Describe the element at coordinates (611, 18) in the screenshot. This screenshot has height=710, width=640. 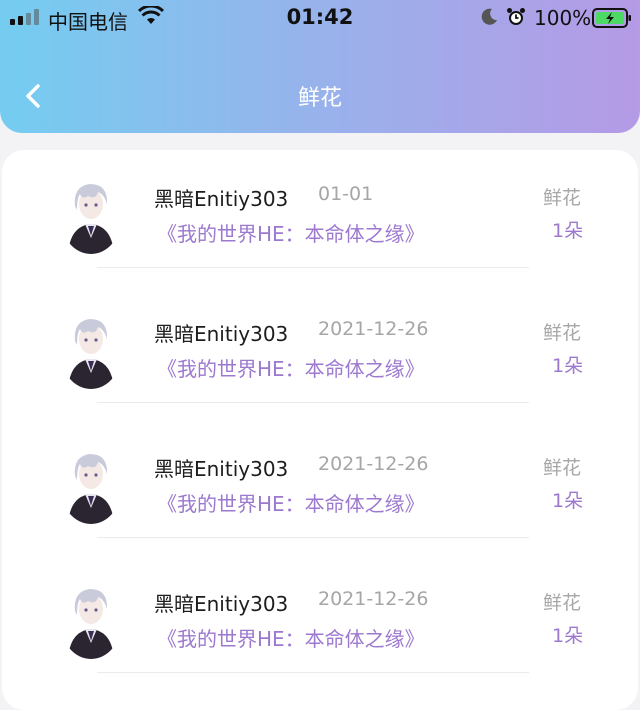
I see `battery-icon` at that location.